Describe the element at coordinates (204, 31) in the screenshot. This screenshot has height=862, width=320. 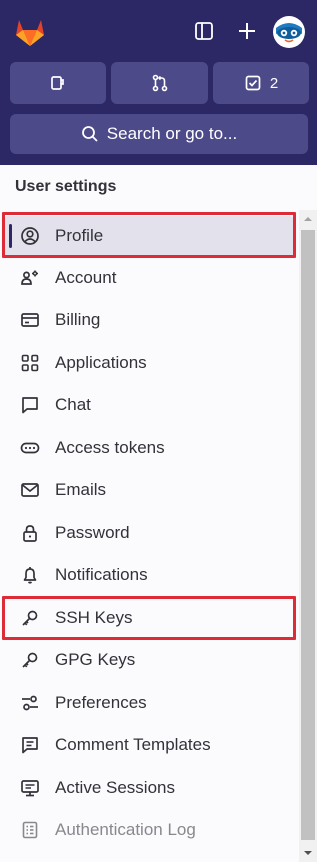
I see `sidebar-toggle-icon` at that location.